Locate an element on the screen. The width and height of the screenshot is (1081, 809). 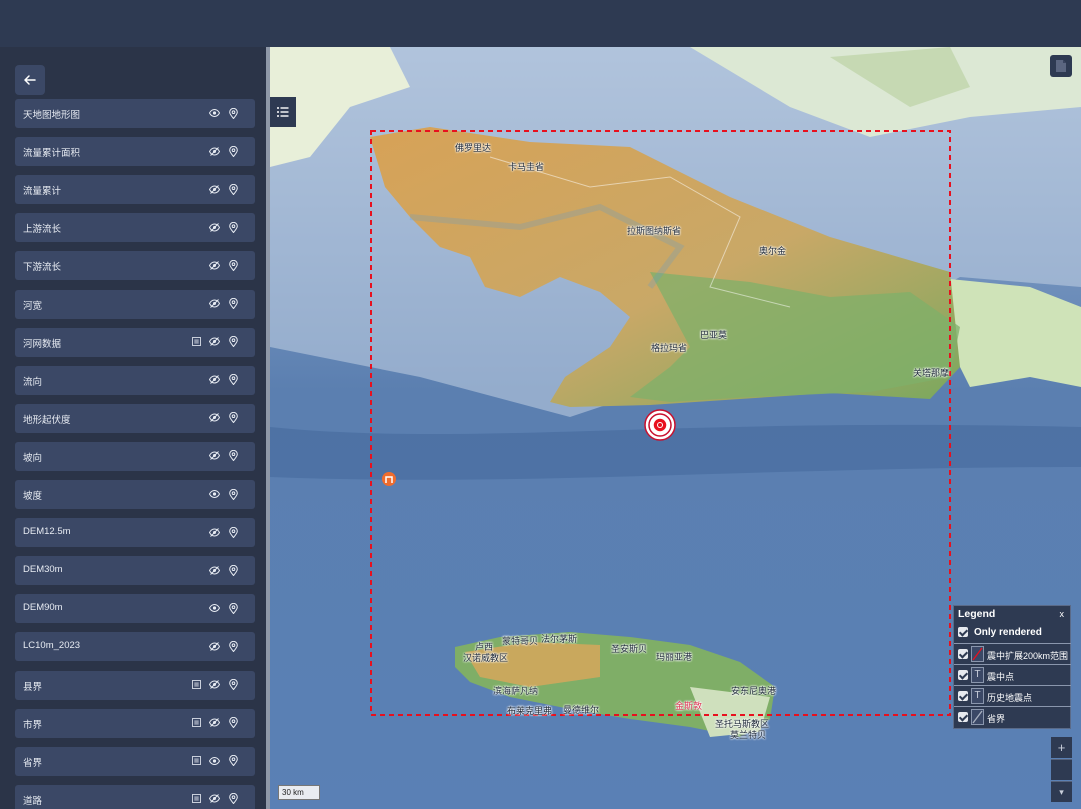
layer-item: 流量累计 is located at coordinates (135, 190).